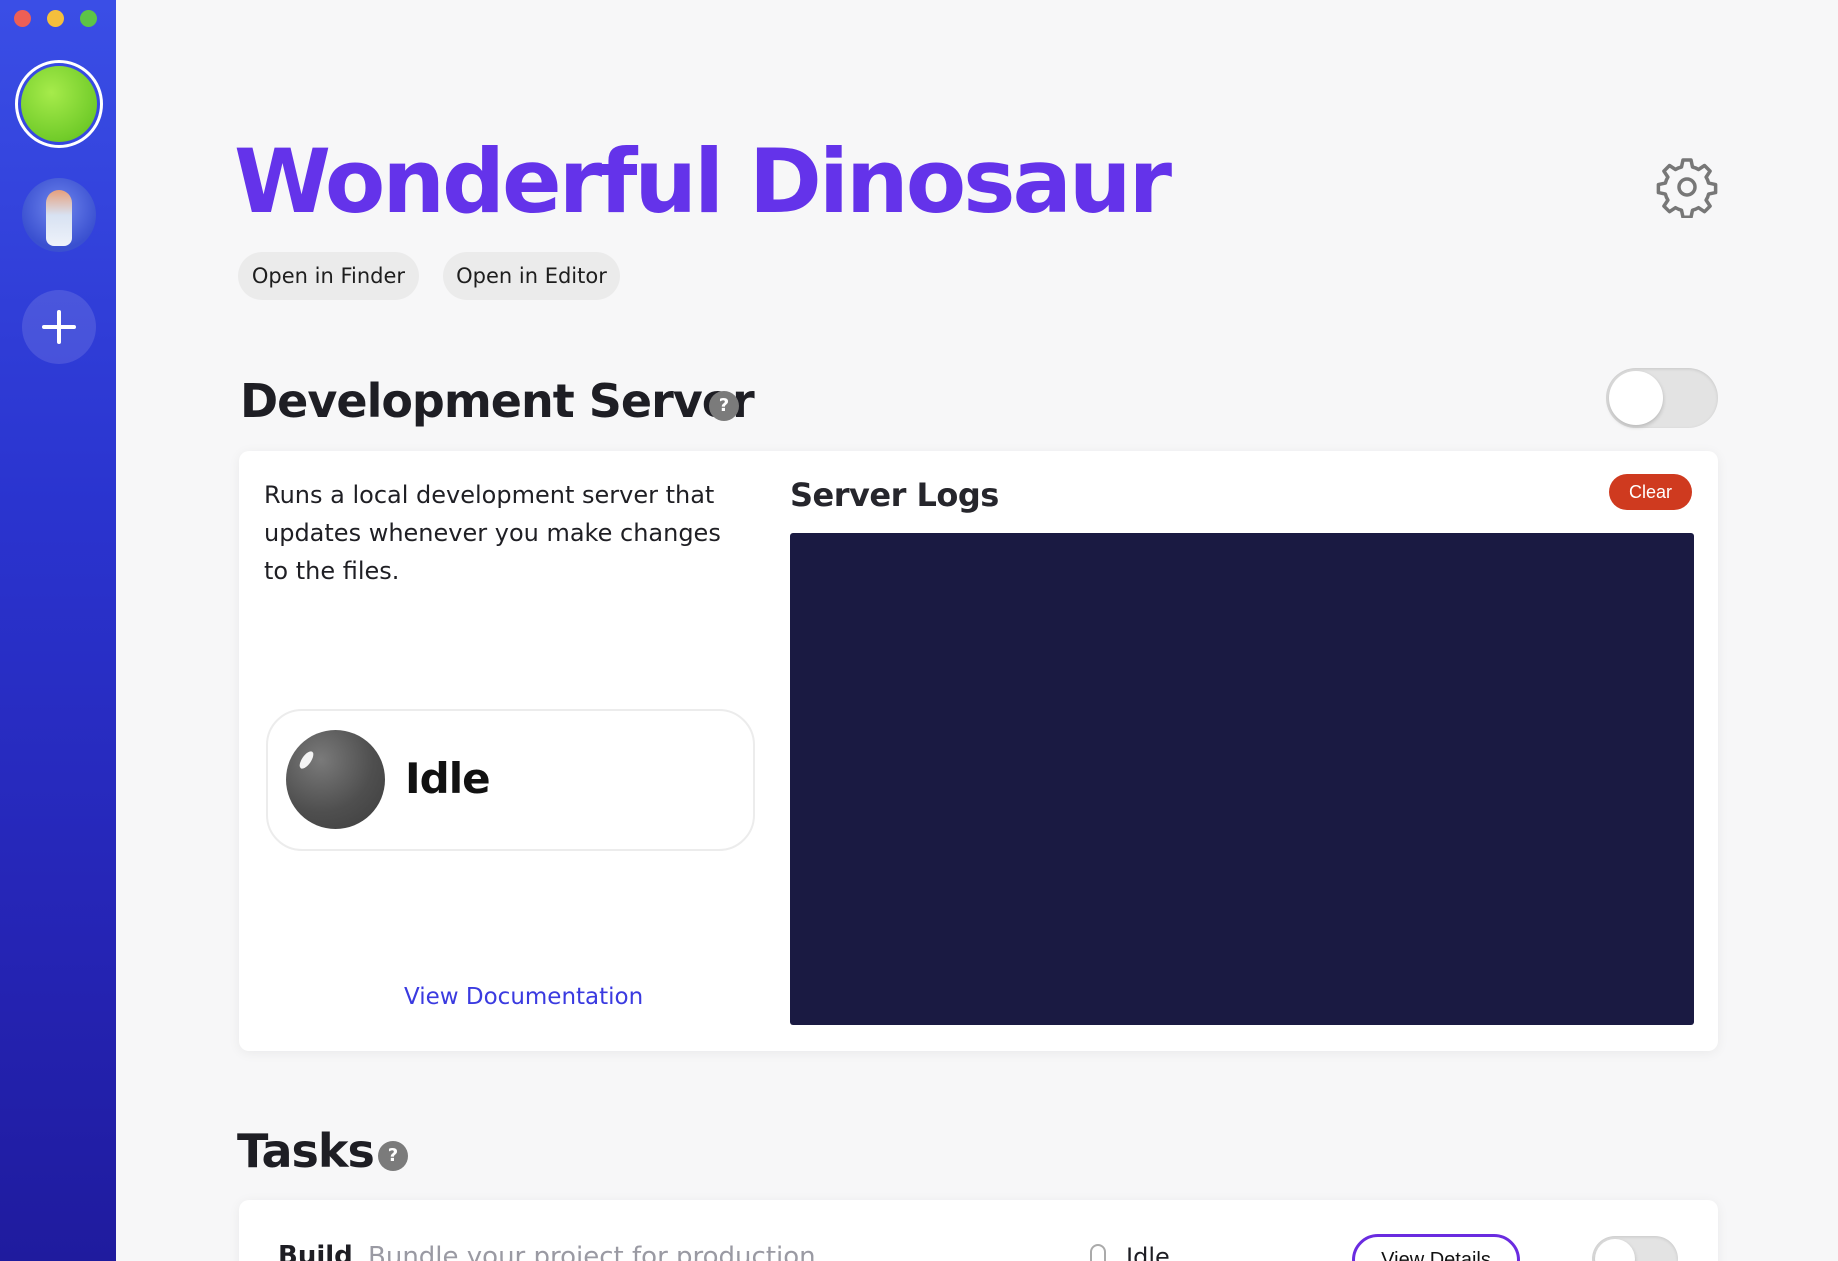  Describe the element at coordinates (58, 630) in the screenshot. I see `project-sidebar` at that location.